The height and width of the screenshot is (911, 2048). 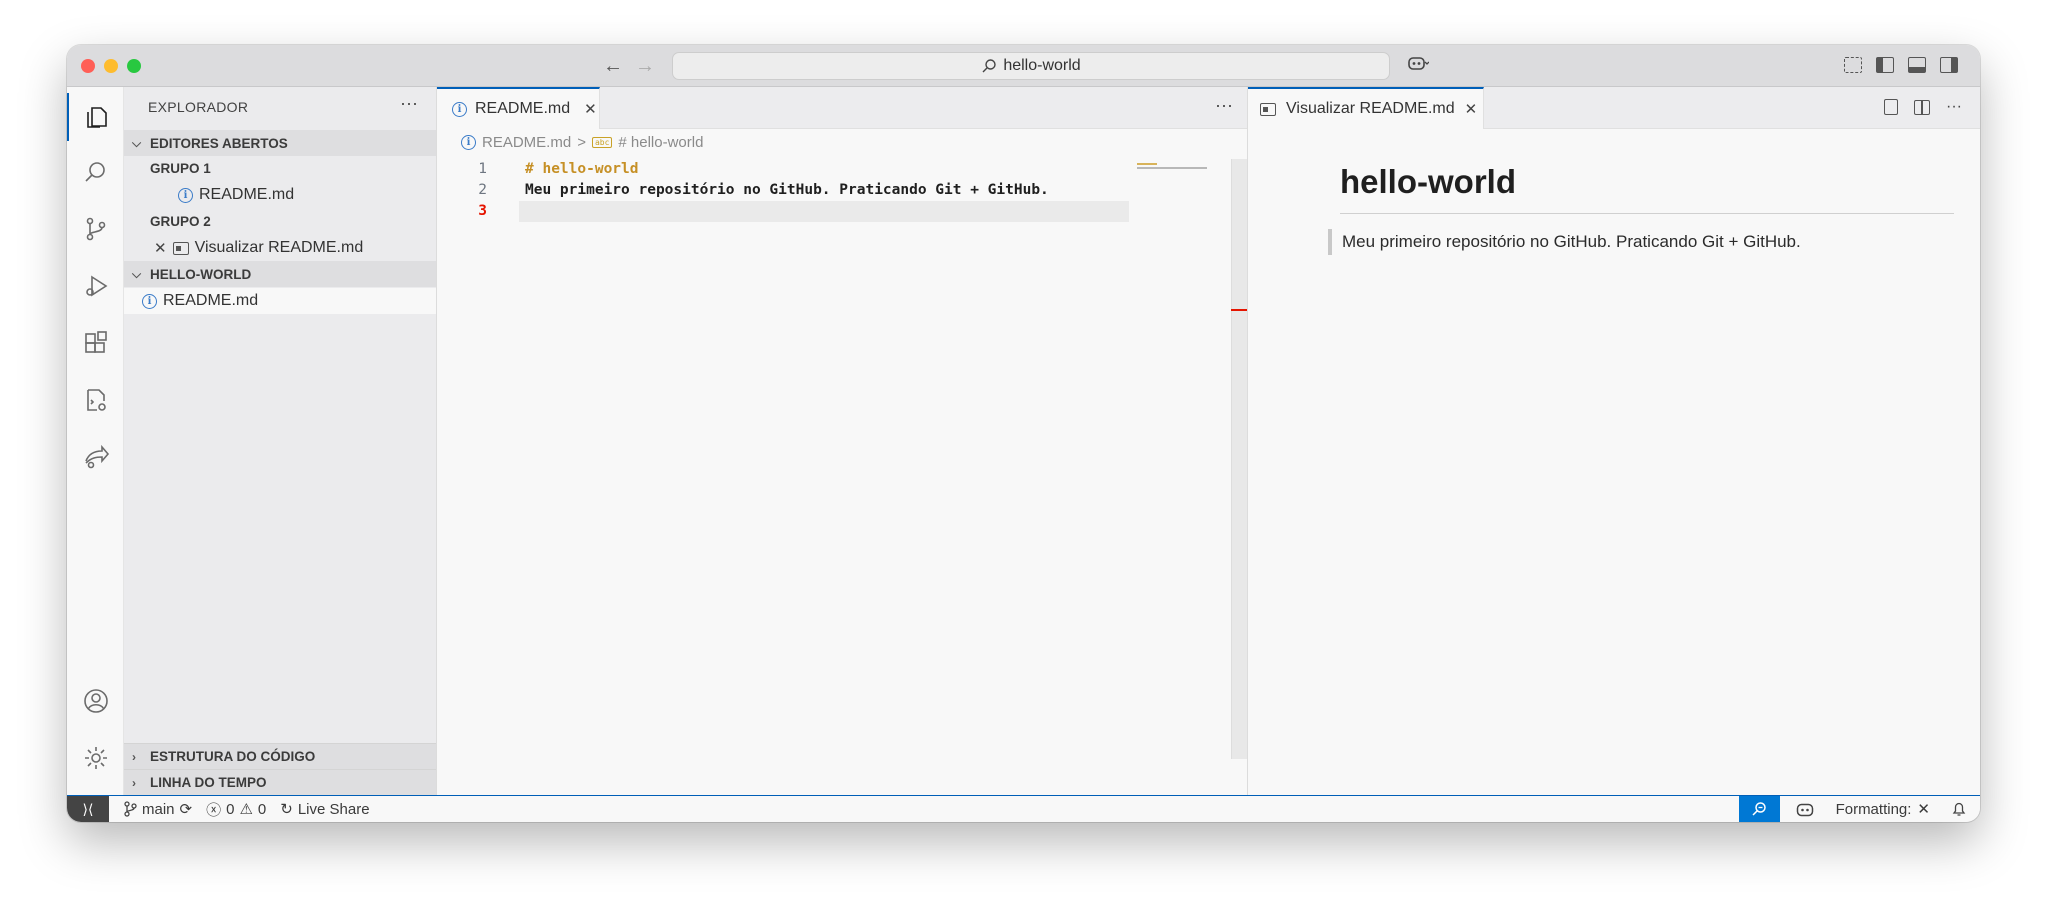 I want to click on folder-label: HELLO-WORLD, so click(x=201, y=274).